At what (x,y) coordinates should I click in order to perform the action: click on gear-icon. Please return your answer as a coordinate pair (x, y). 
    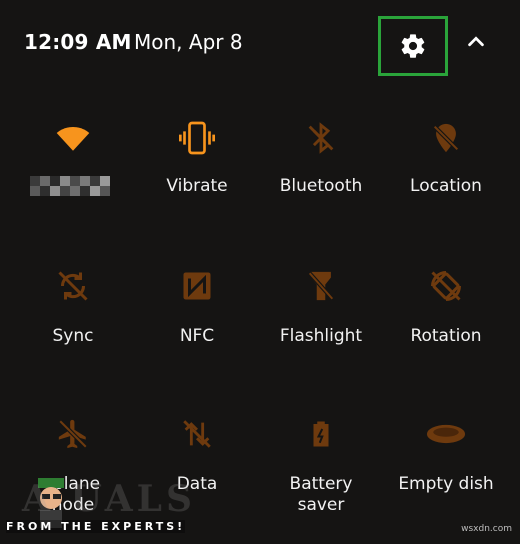
    Looking at the image, I should click on (413, 46).